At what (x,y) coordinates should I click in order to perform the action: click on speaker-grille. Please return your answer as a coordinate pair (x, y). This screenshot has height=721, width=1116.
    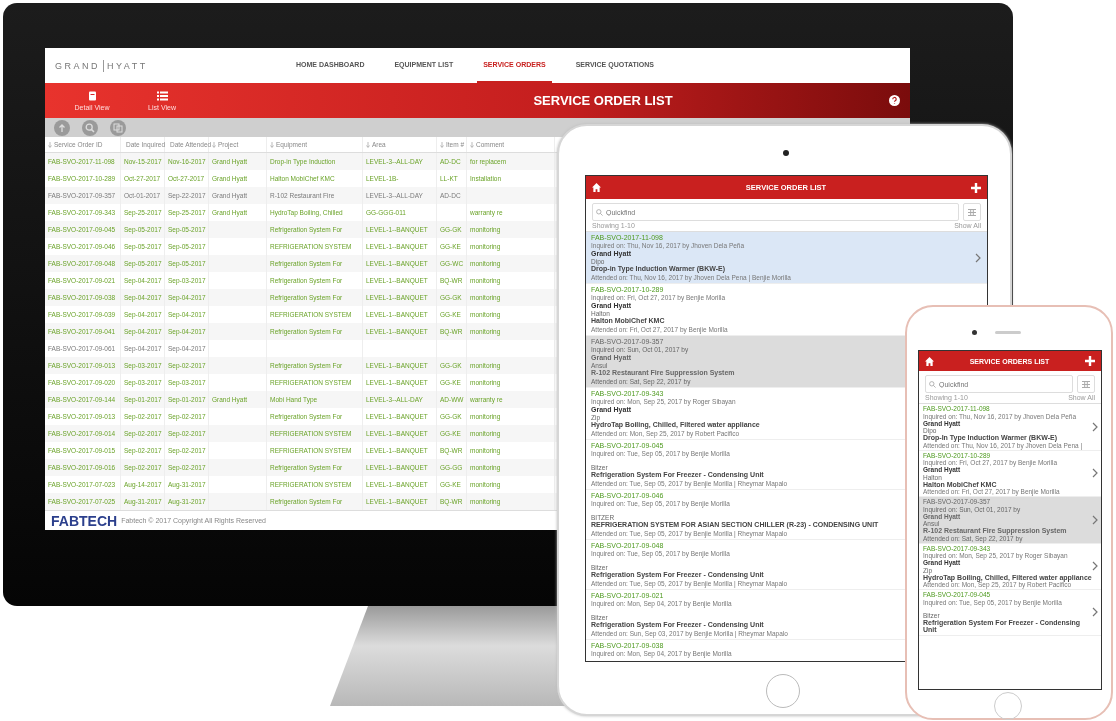
    Looking at the image, I should click on (1008, 332).